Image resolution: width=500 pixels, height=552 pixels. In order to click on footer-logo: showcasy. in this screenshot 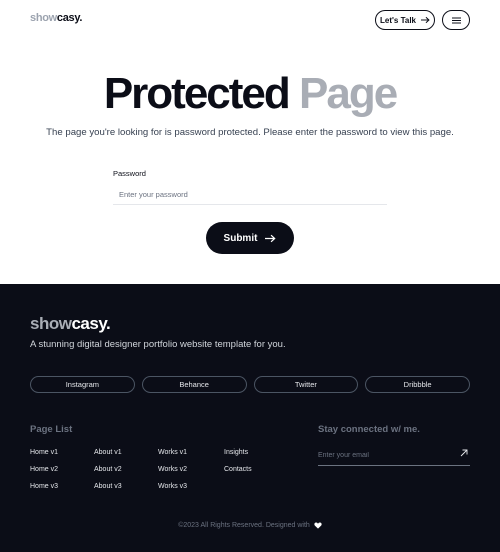, I will do `click(70, 324)`.